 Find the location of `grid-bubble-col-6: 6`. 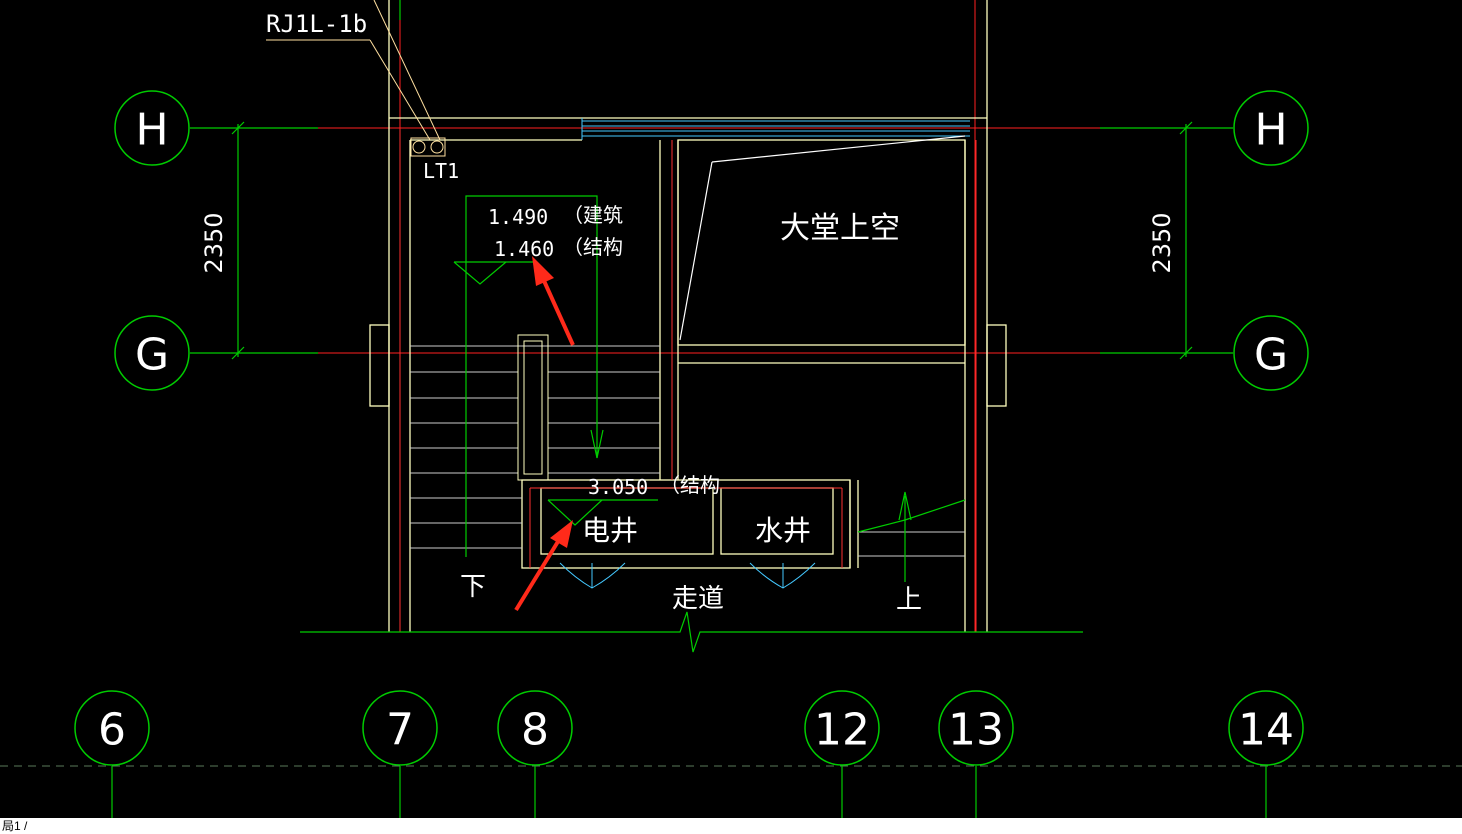

grid-bubble-col-6: 6 is located at coordinates (112, 728).